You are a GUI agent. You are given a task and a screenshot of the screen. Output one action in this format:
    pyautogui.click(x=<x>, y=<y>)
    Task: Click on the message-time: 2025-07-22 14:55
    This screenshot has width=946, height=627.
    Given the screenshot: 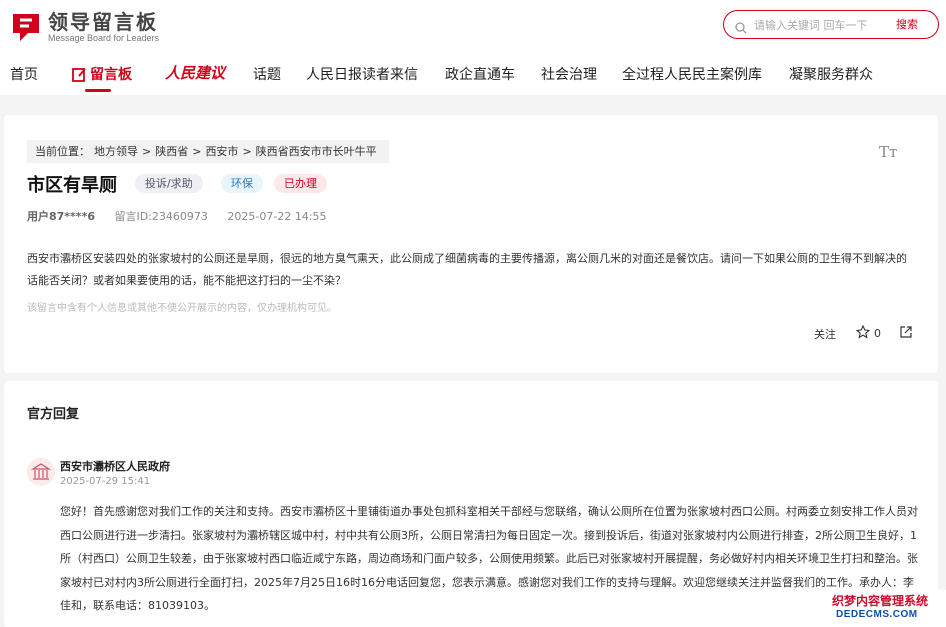 What is the action you would take?
    pyautogui.click(x=277, y=216)
    